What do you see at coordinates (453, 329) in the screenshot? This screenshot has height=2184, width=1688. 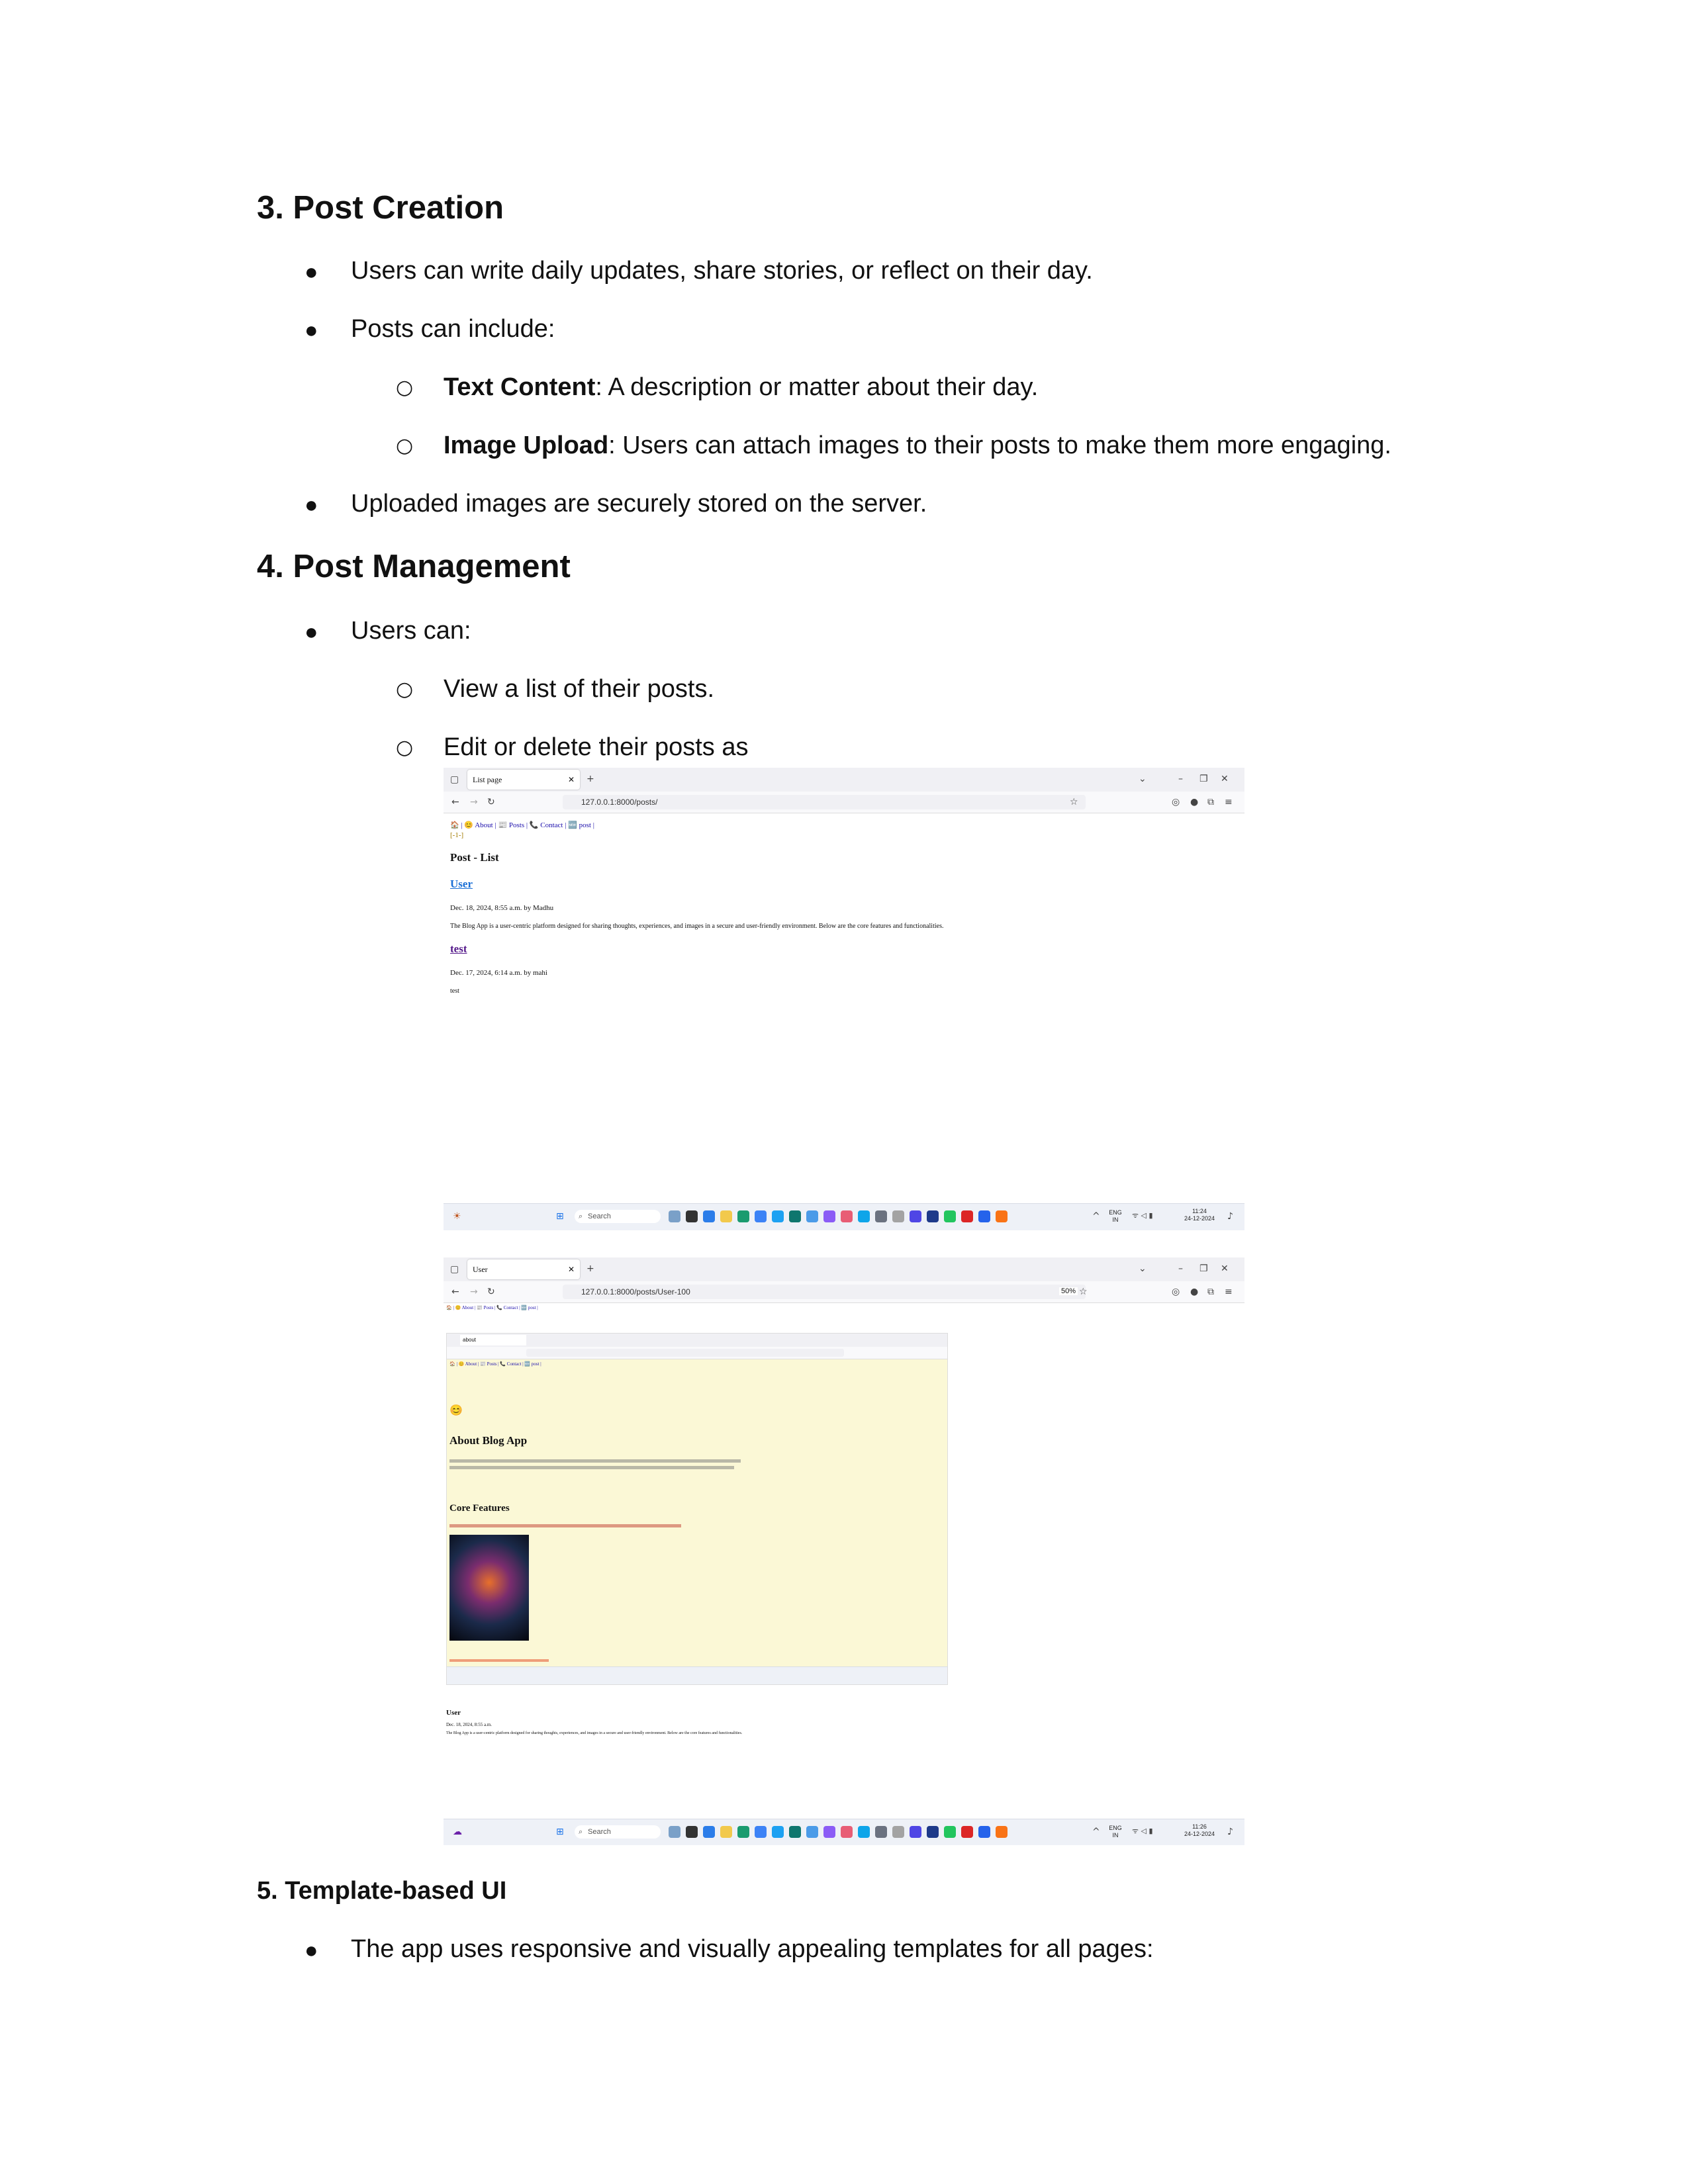 I see `text-post-creation-b2: Posts can include:` at bounding box center [453, 329].